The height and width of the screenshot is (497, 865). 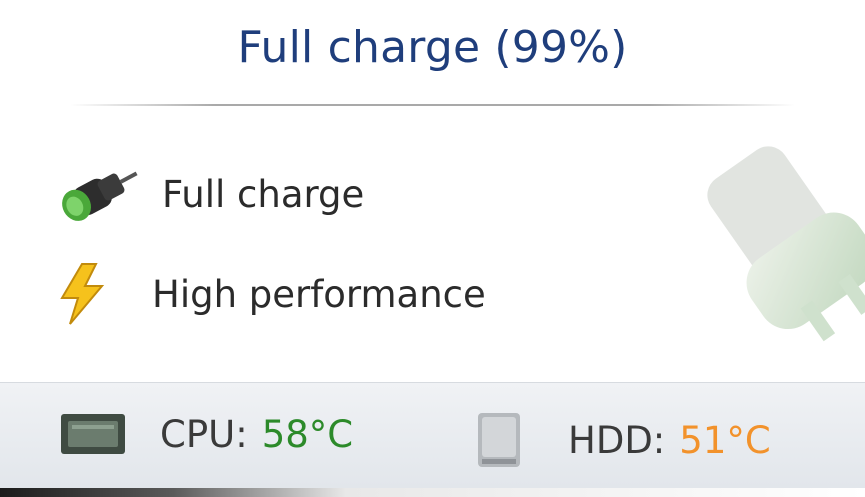 I want to click on hard-drive-icon, so click(x=499, y=440).